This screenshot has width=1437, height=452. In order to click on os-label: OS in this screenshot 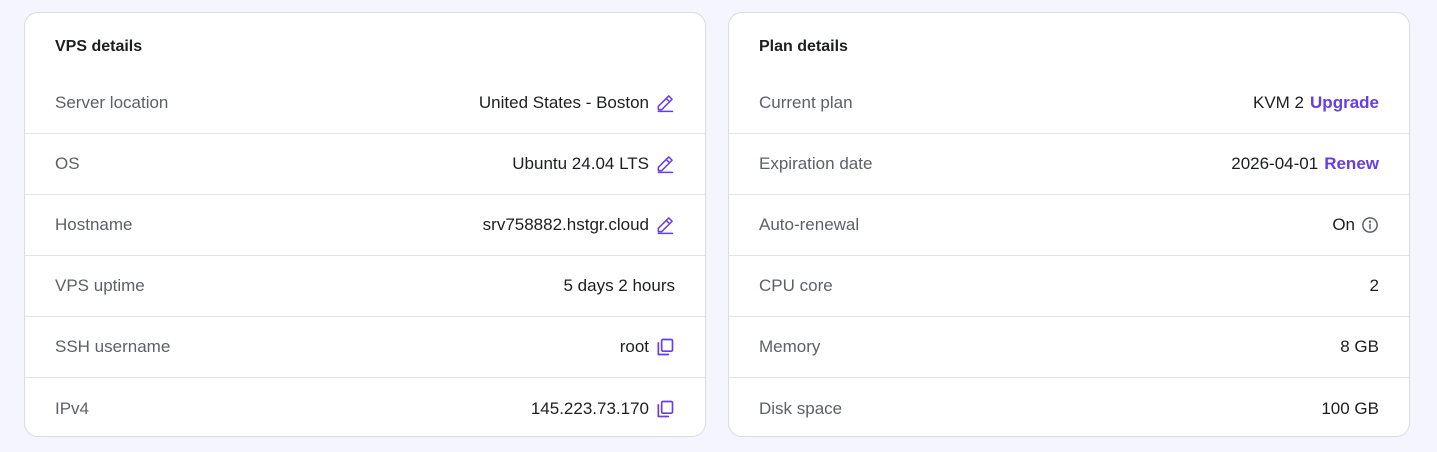, I will do `click(67, 163)`.